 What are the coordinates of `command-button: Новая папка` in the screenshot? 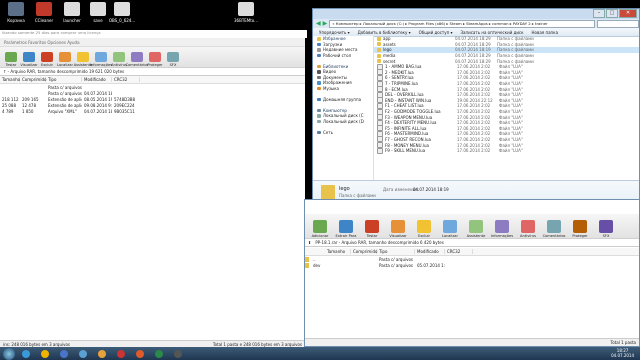 It's located at (545, 32).